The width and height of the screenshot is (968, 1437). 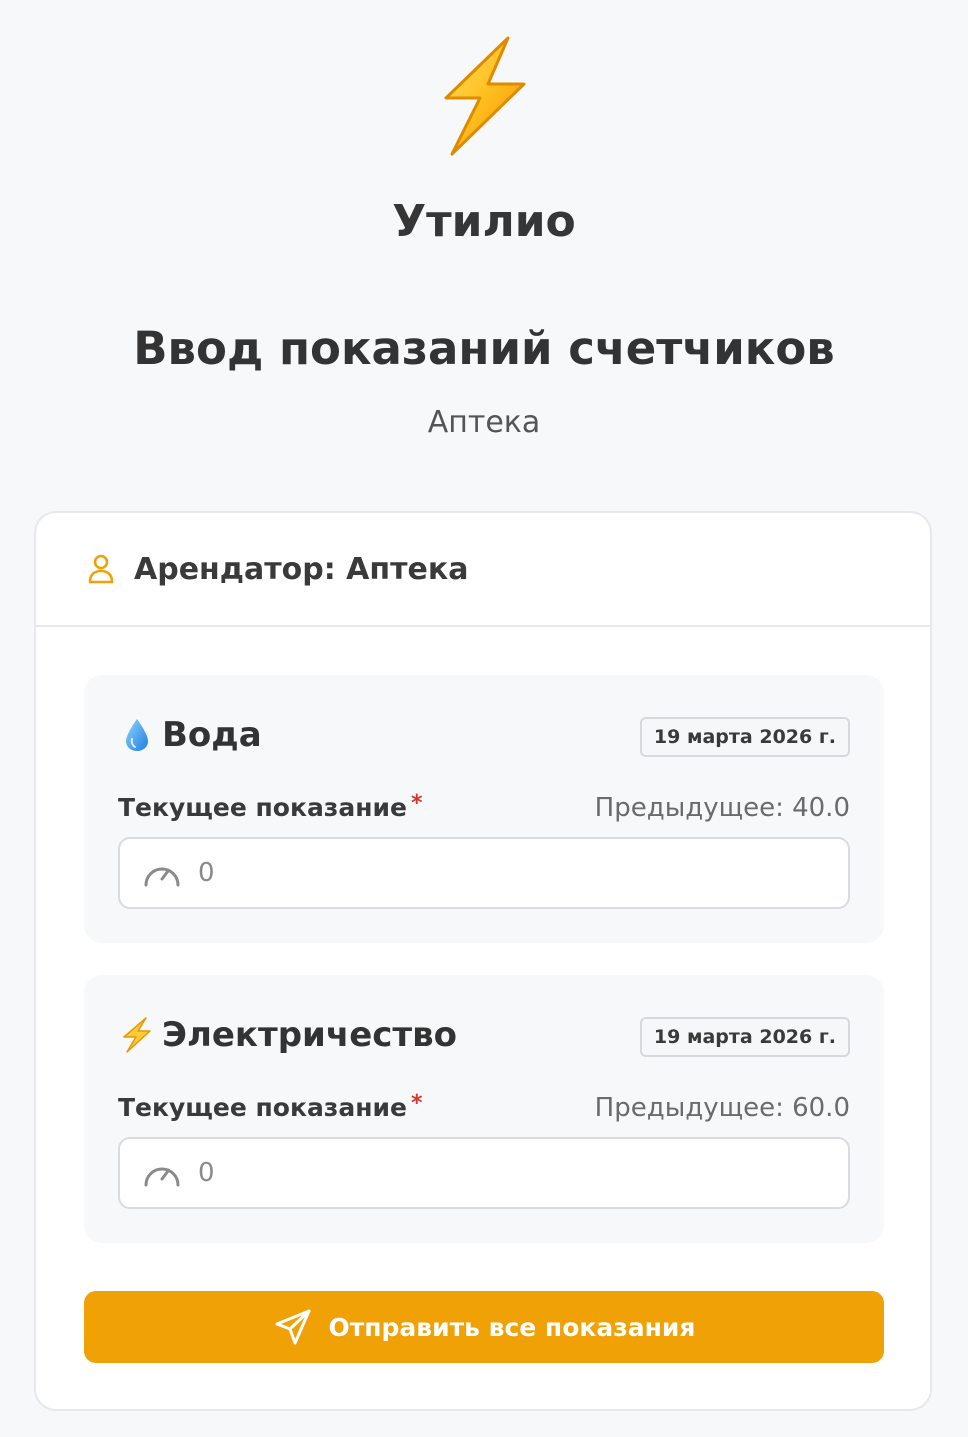 What do you see at coordinates (293, 1327) in the screenshot?
I see `send-icon` at bounding box center [293, 1327].